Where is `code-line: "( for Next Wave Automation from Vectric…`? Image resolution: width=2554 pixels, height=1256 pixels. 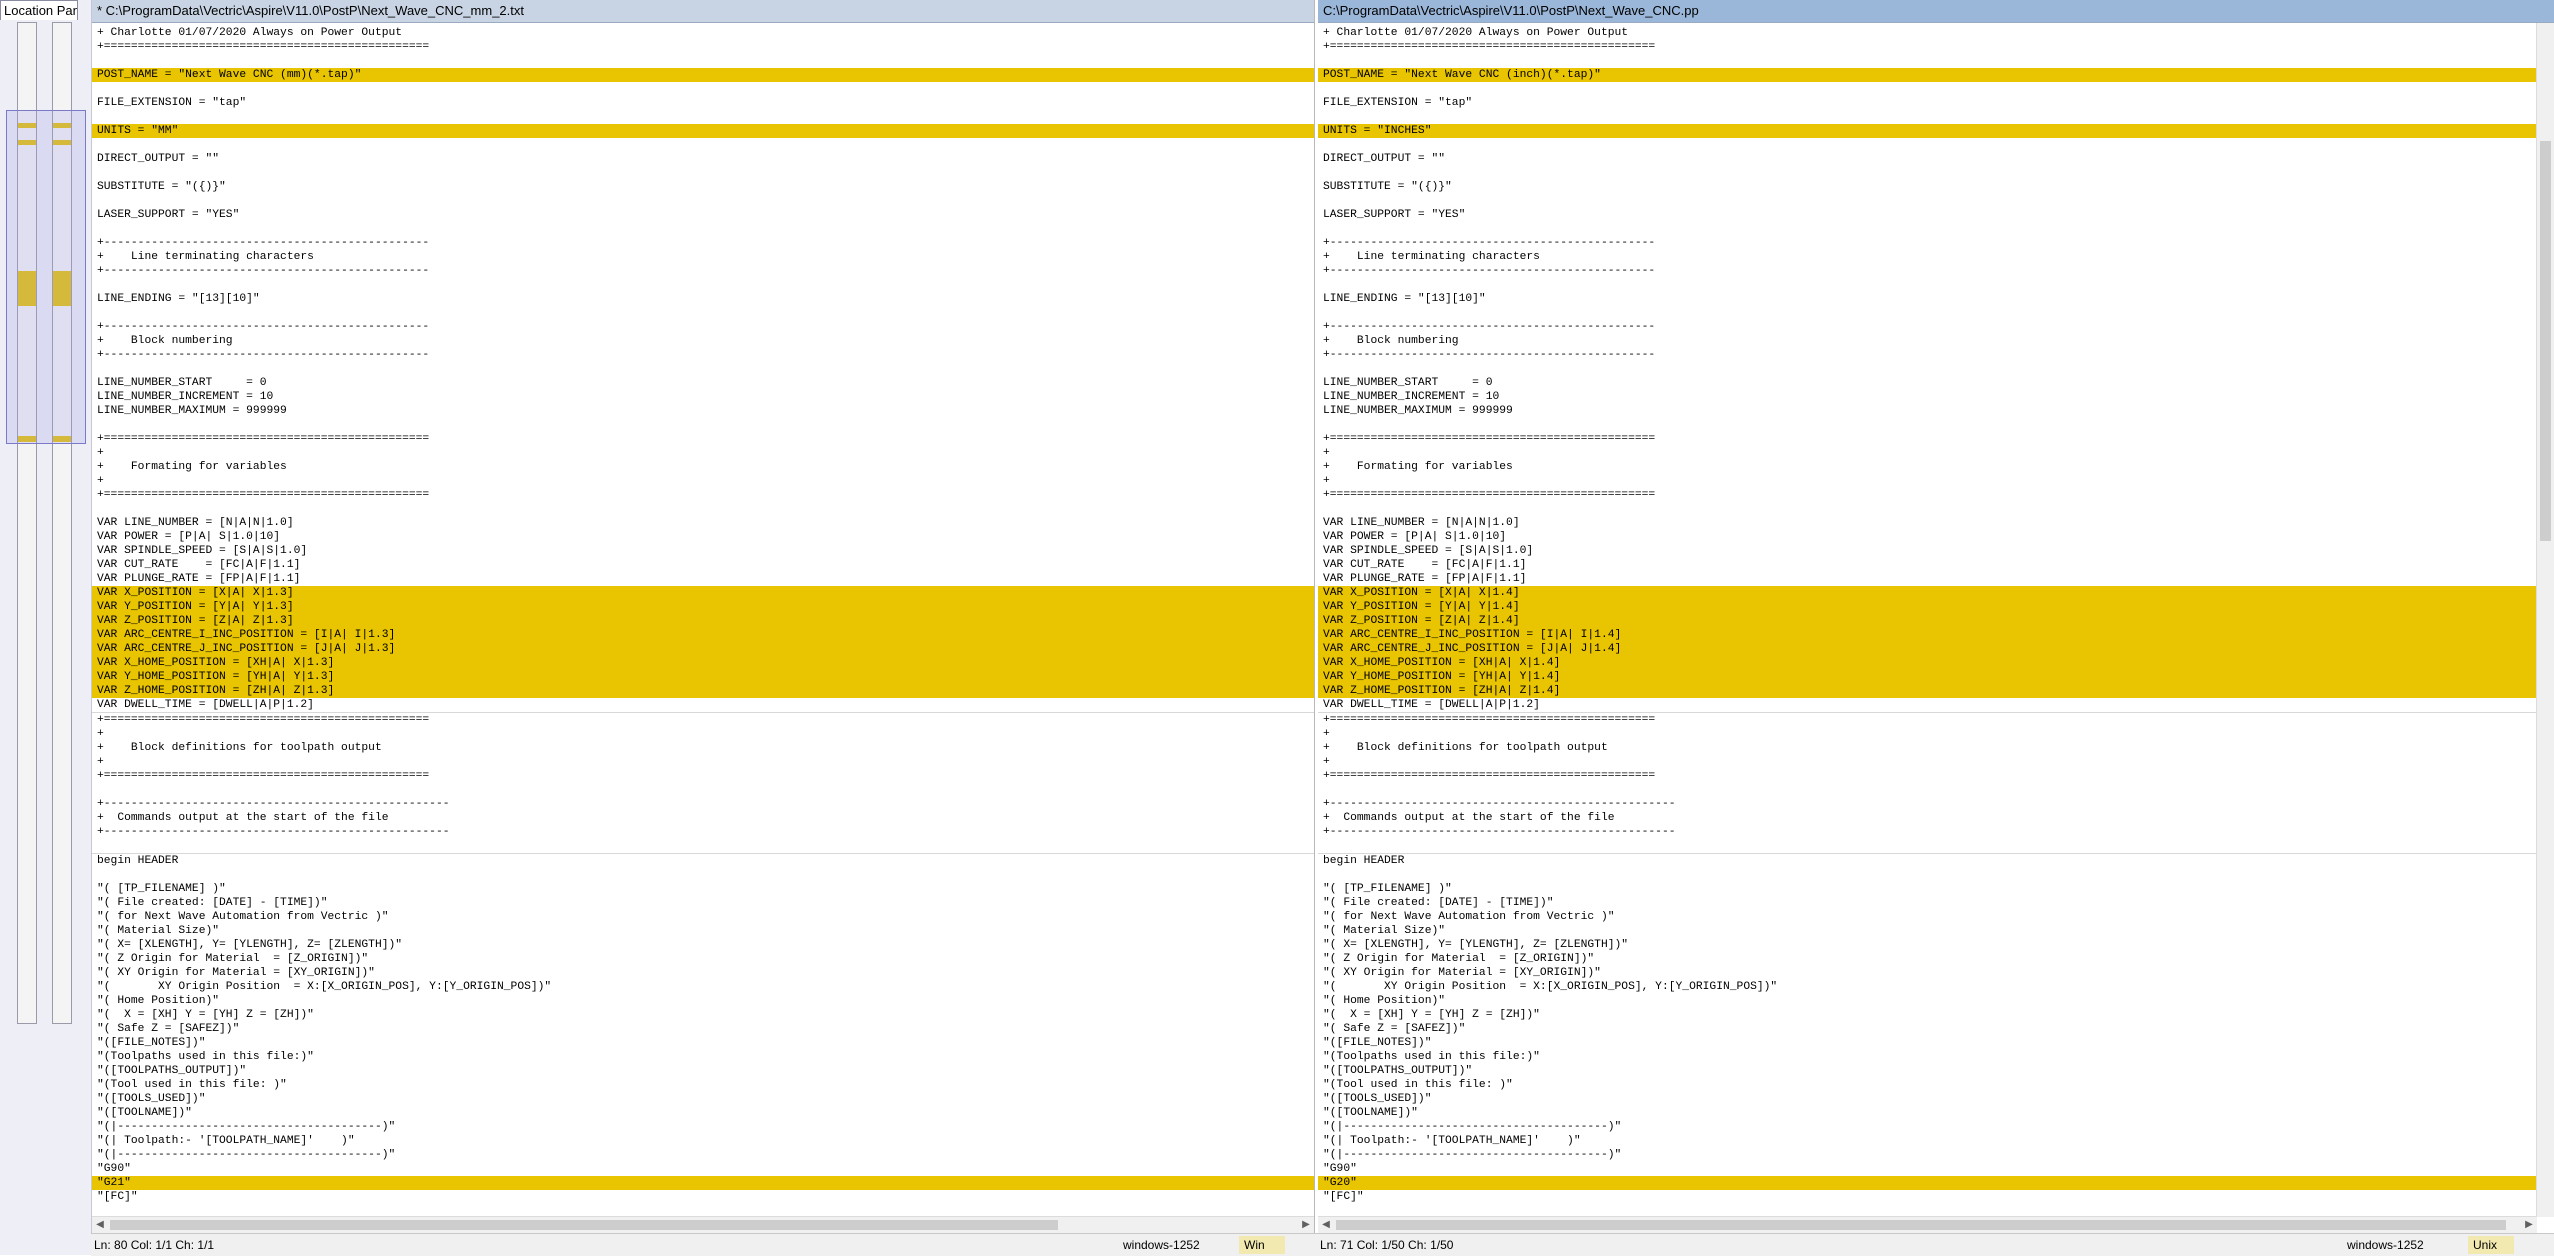
code-line: "( for Next Wave Automation from Vectric… is located at coordinates (703, 917).